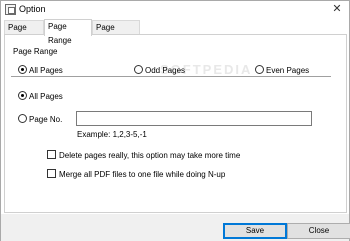  Describe the element at coordinates (22, 95) in the screenshot. I see `radio-all-pages` at that location.